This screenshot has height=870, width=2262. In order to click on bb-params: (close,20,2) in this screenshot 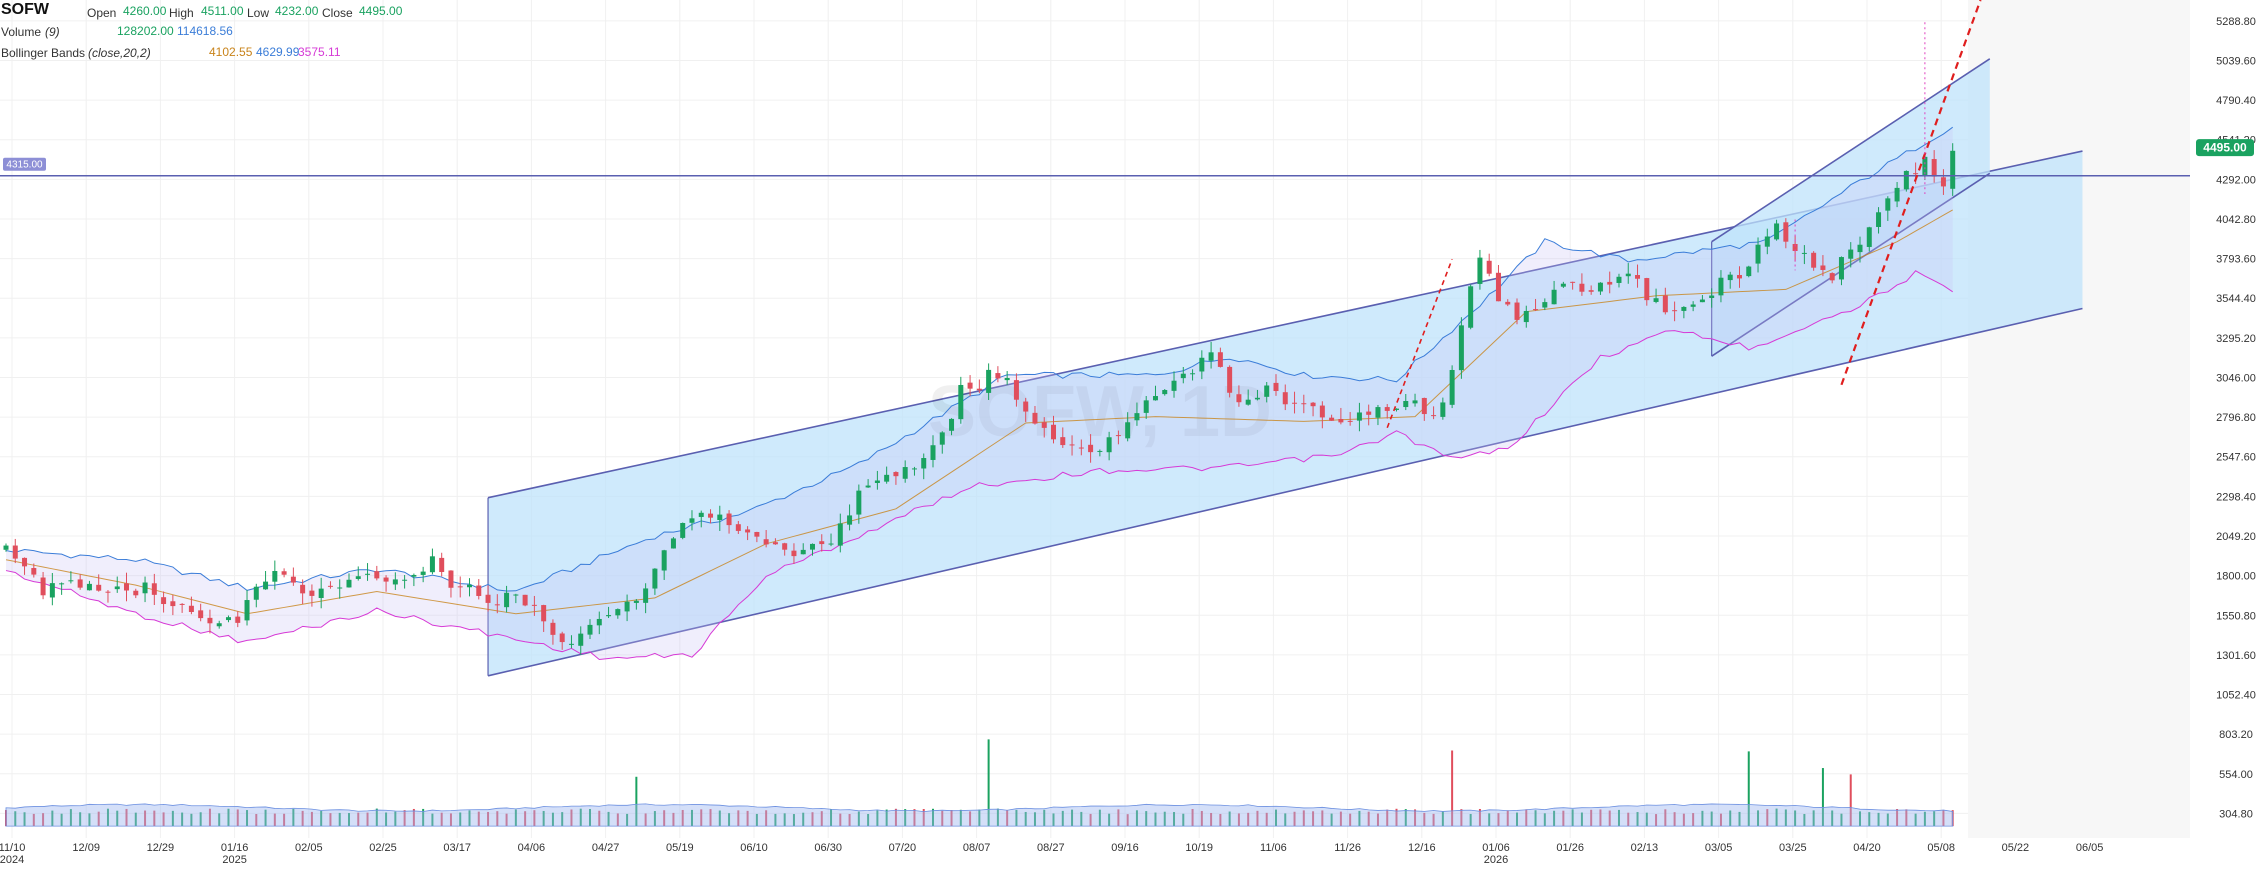, I will do `click(119, 53)`.